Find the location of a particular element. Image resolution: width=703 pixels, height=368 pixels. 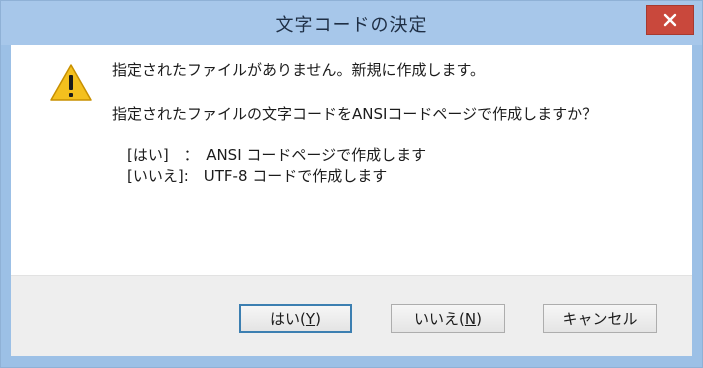

yes-button-label: はい( is located at coordinates (288, 319).